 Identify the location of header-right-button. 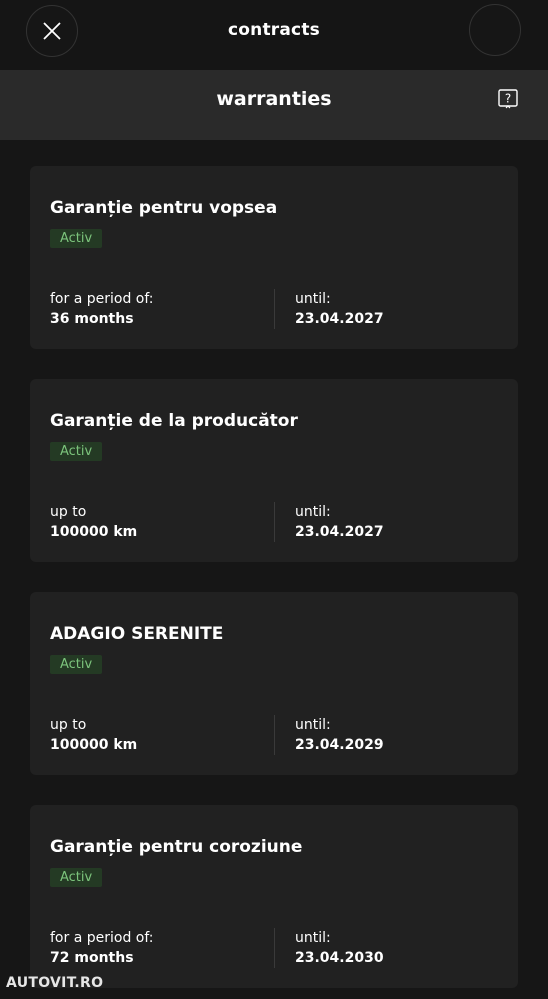
(495, 30).